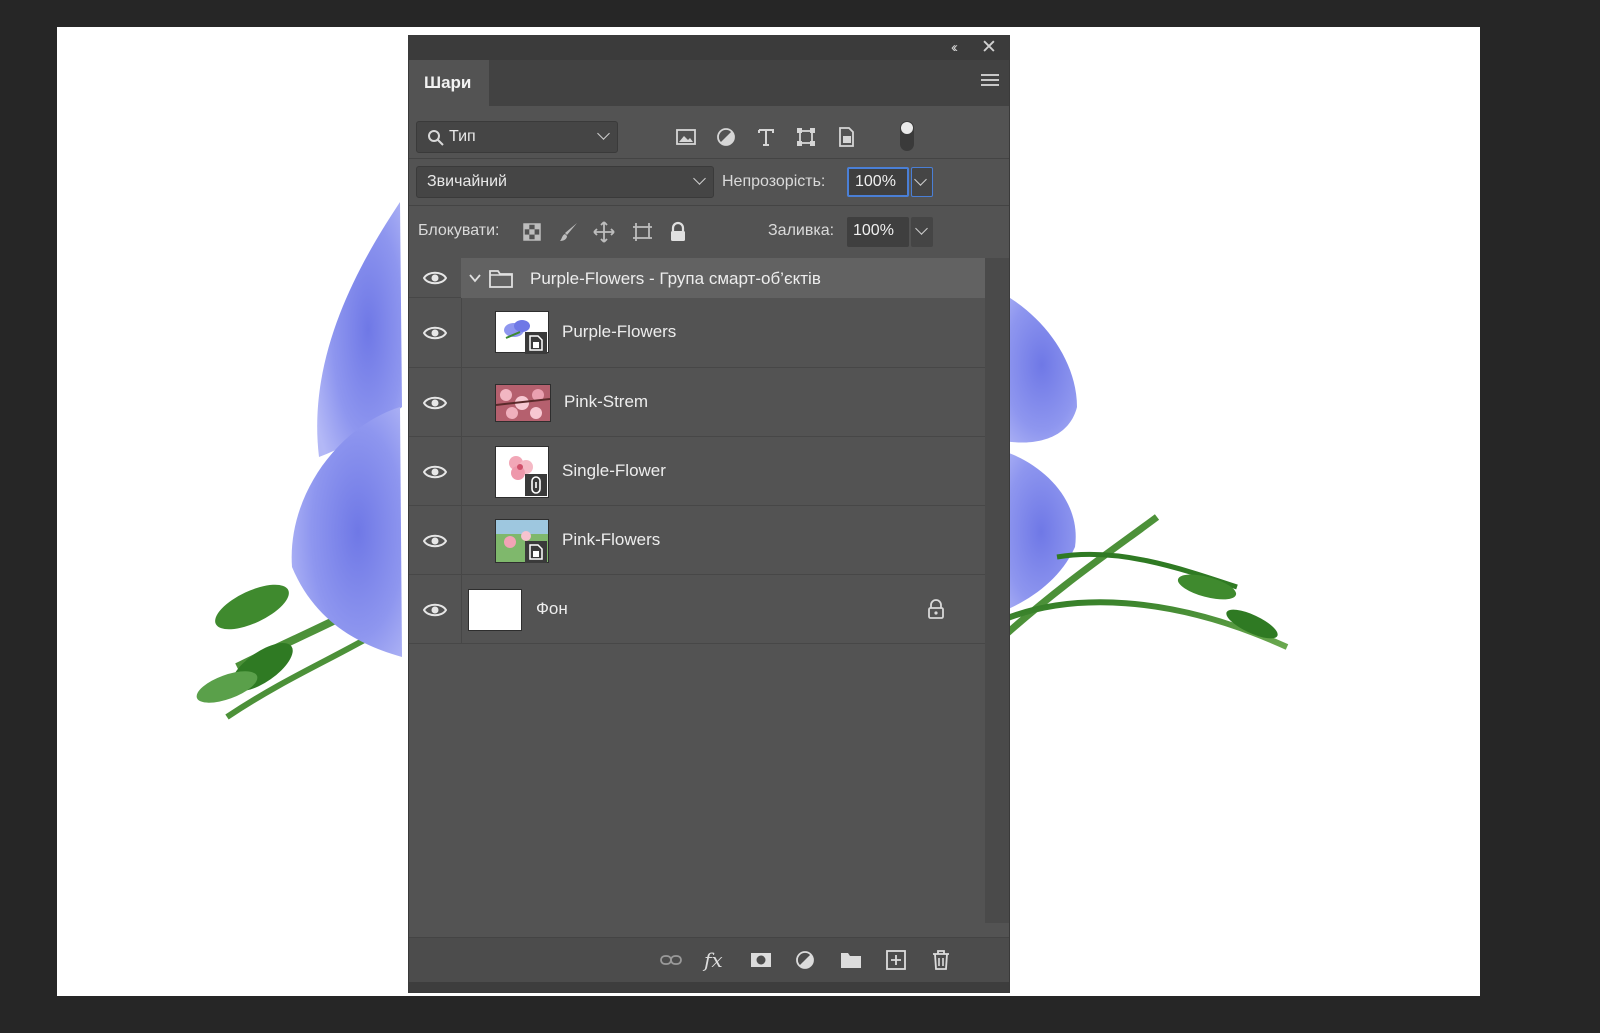 The height and width of the screenshot is (1033, 1600). Describe the element at coordinates (766, 137) in the screenshot. I see `type-filter-icon` at that location.